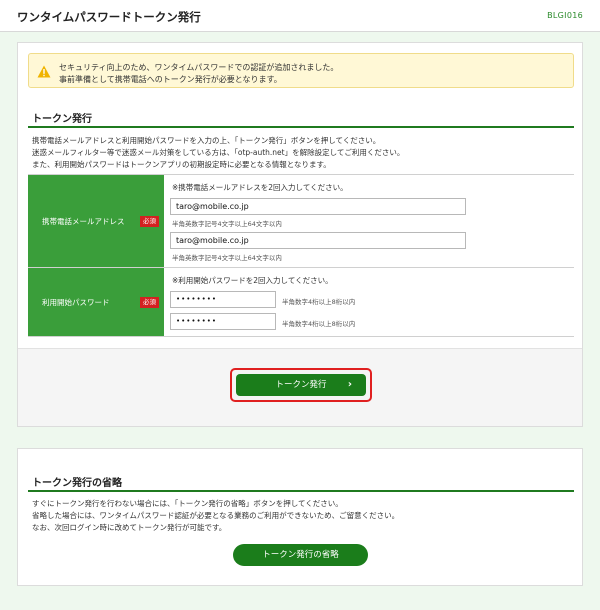 Image resolution: width=600 pixels, height=610 pixels. What do you see at coordinates (300, 16) in the screenshot?
I see `page-header: ワンタイムパスワードトークン発行 BLGI016` at bounding box center [300, 16].